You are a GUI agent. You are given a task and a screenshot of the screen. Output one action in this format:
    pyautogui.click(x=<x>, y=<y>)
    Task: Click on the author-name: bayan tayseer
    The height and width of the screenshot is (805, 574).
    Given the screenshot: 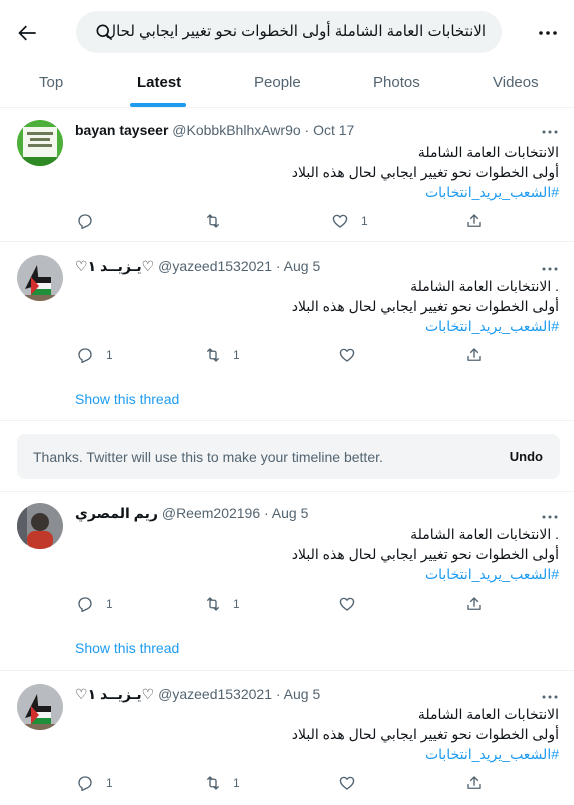 What is the action you would take?
    pyautogui.click(x=121, y=130)
    